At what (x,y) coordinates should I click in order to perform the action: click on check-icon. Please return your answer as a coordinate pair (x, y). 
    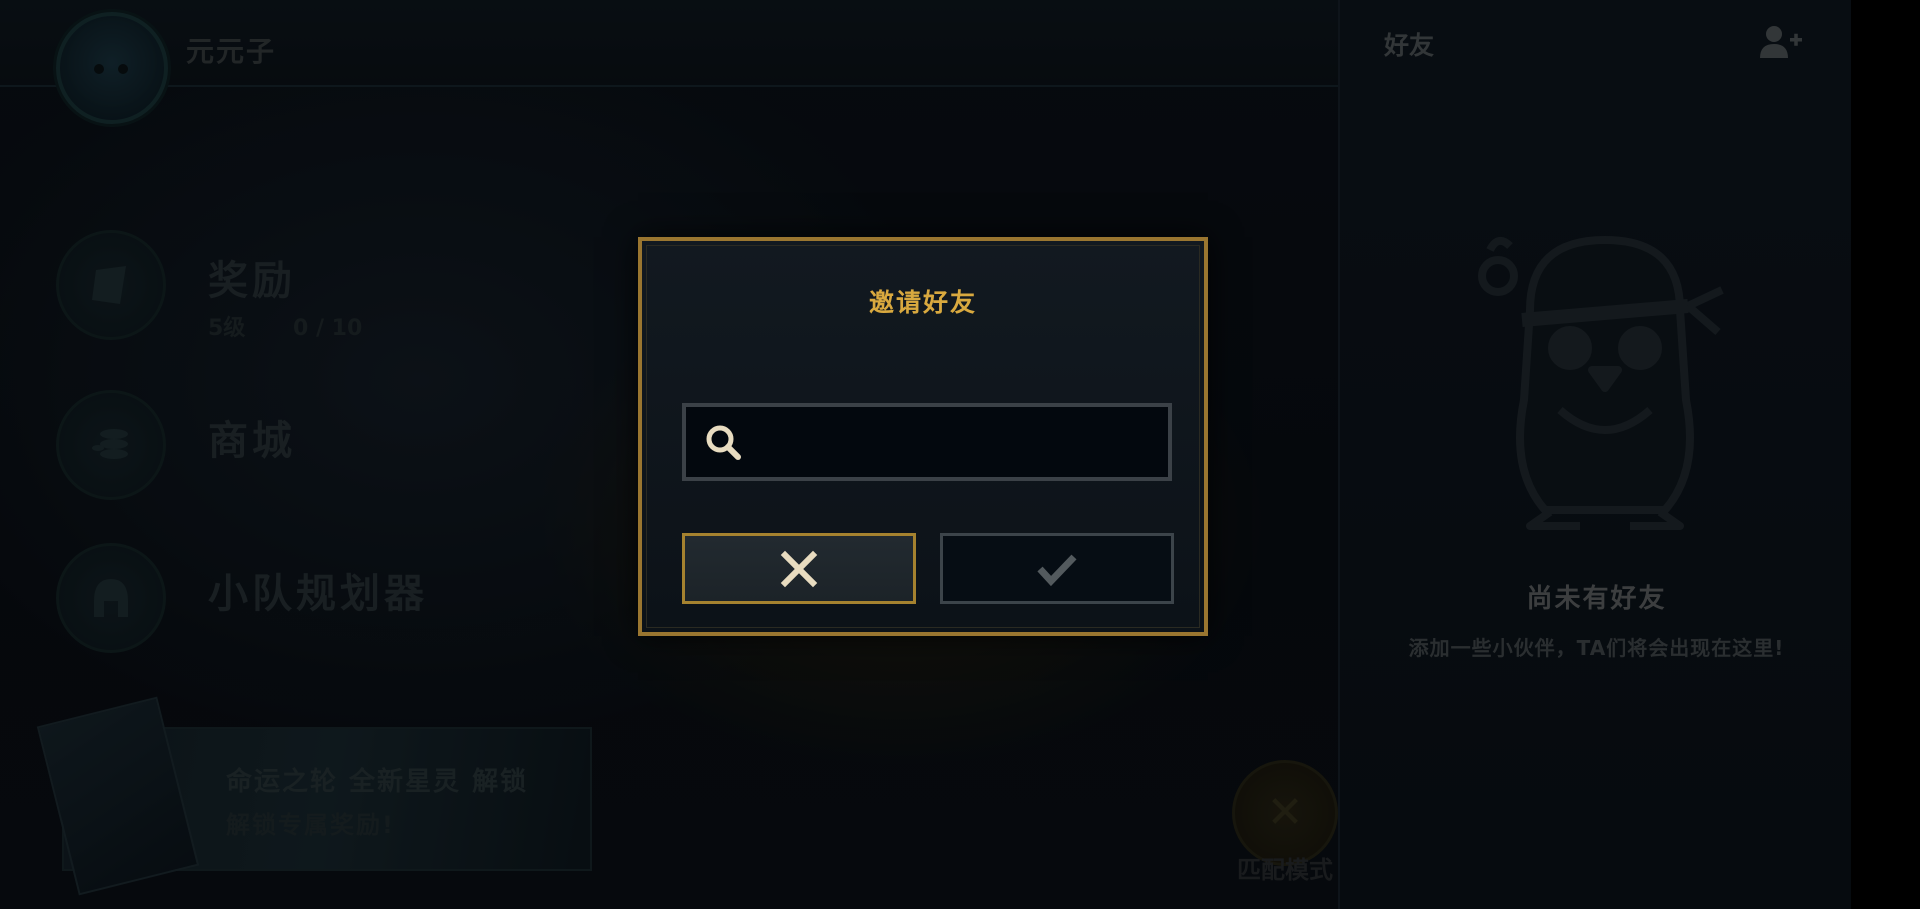
    Looking at the image, I should click on (1057, 570).